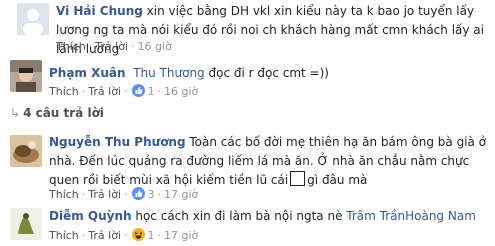 This screenshot has height=246, width=495. What do you see at coordinates (87, 73) in the screenshot?
I see `commenter-name: Phạm Xuân` at bounding box center [87, 73].